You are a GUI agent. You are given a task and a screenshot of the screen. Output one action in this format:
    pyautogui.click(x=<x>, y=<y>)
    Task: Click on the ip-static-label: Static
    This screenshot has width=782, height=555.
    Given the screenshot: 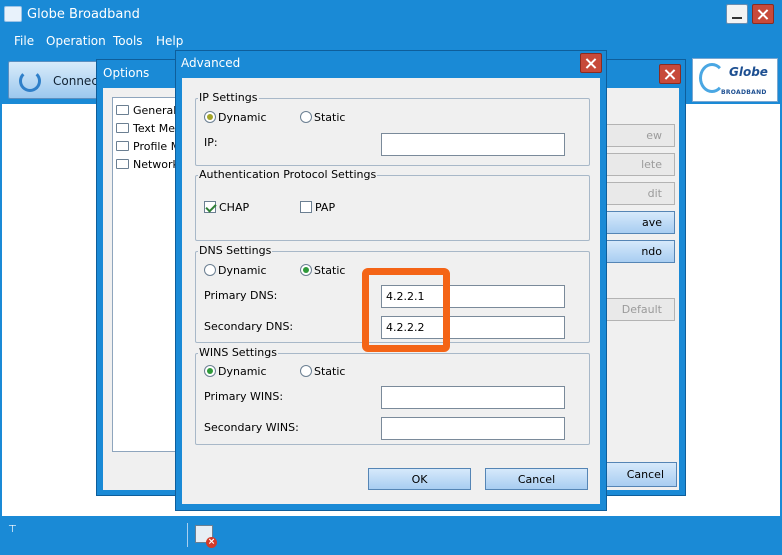 What is the action you would take?
    pyautogui.click(x=330, y=117)
    